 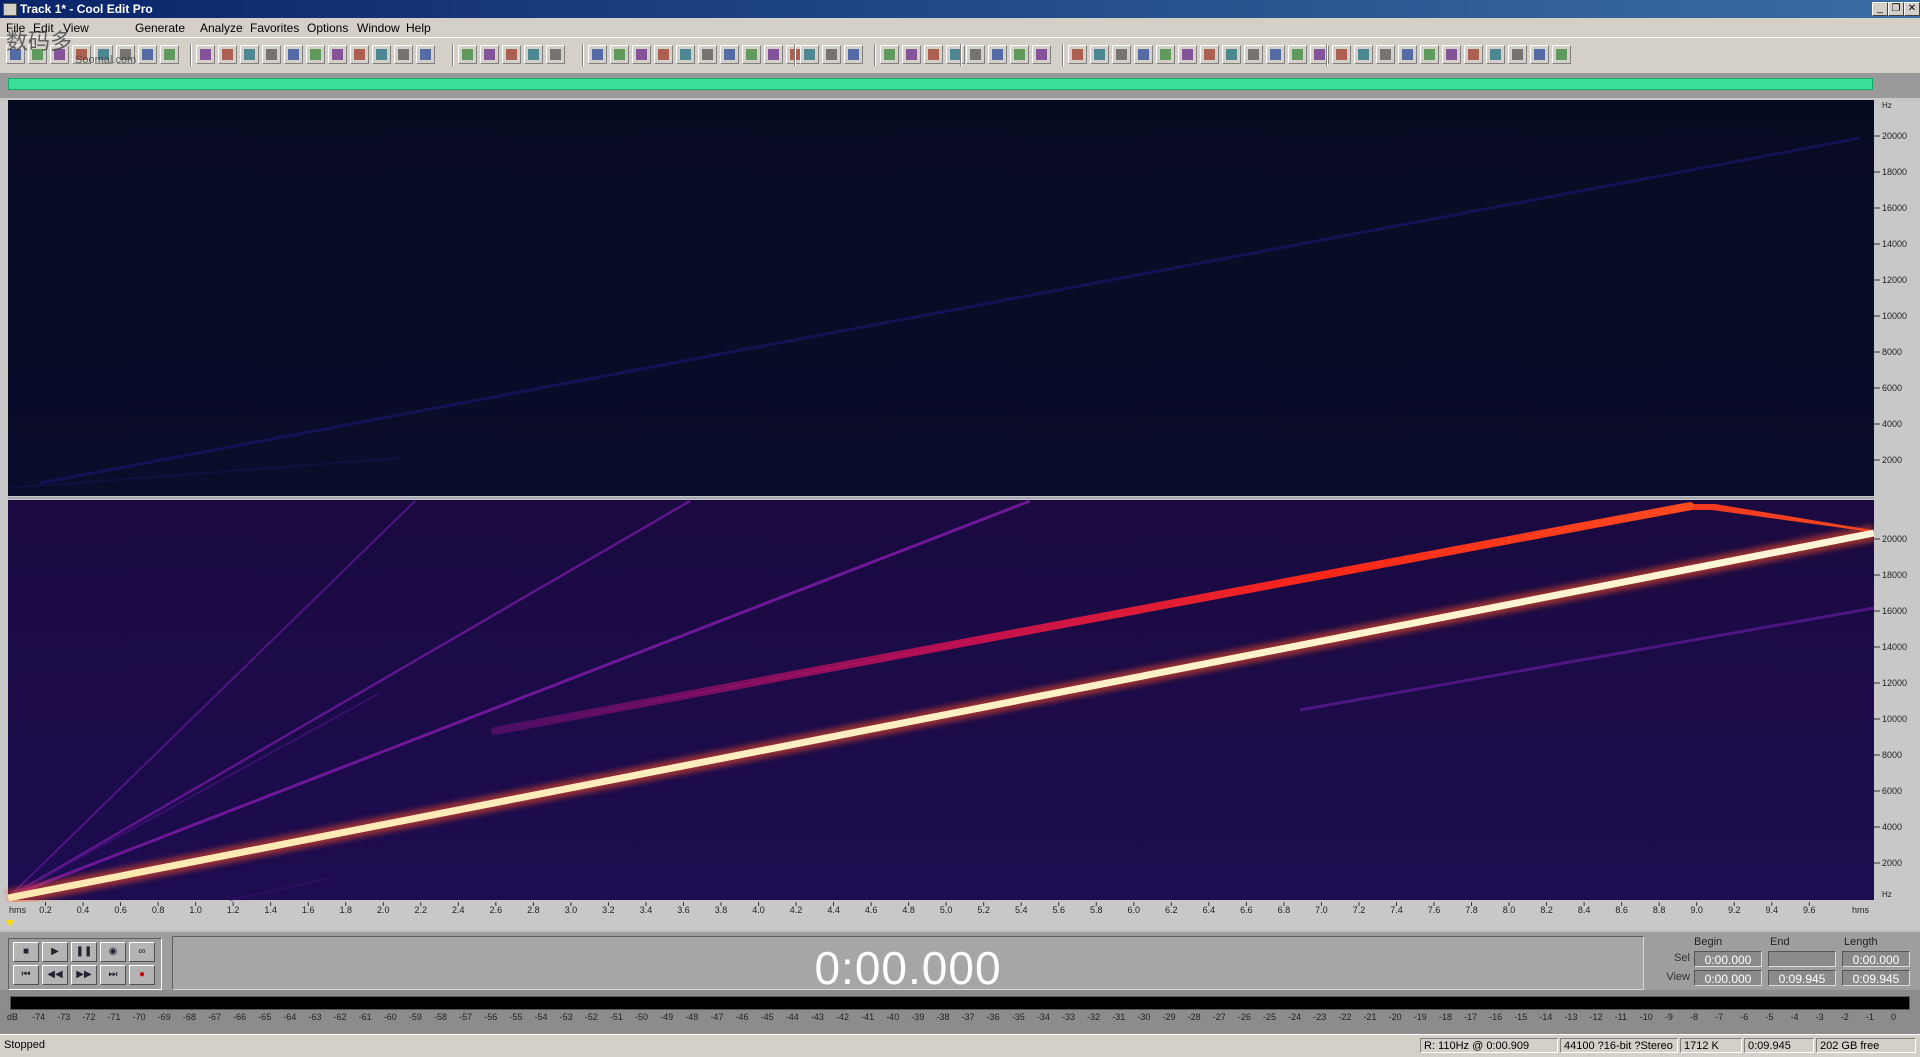 I want to click on title-bar: Track 1* - Cool Edit Pro _ ❐ ✕, so click(x=960, y=9).